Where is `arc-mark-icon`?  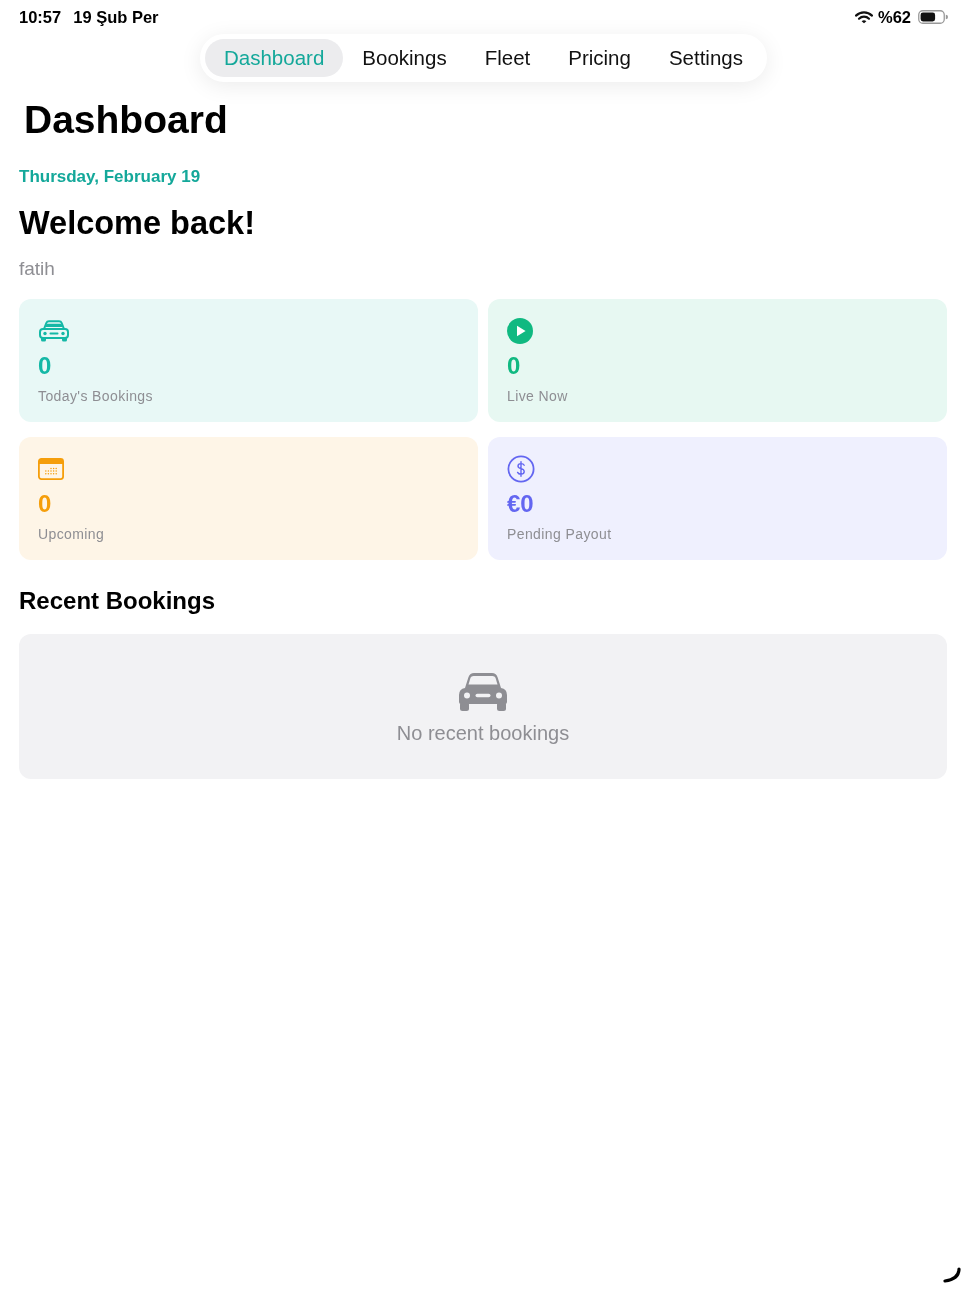 arc-mark-icon is located at coordinates (952, 1275).